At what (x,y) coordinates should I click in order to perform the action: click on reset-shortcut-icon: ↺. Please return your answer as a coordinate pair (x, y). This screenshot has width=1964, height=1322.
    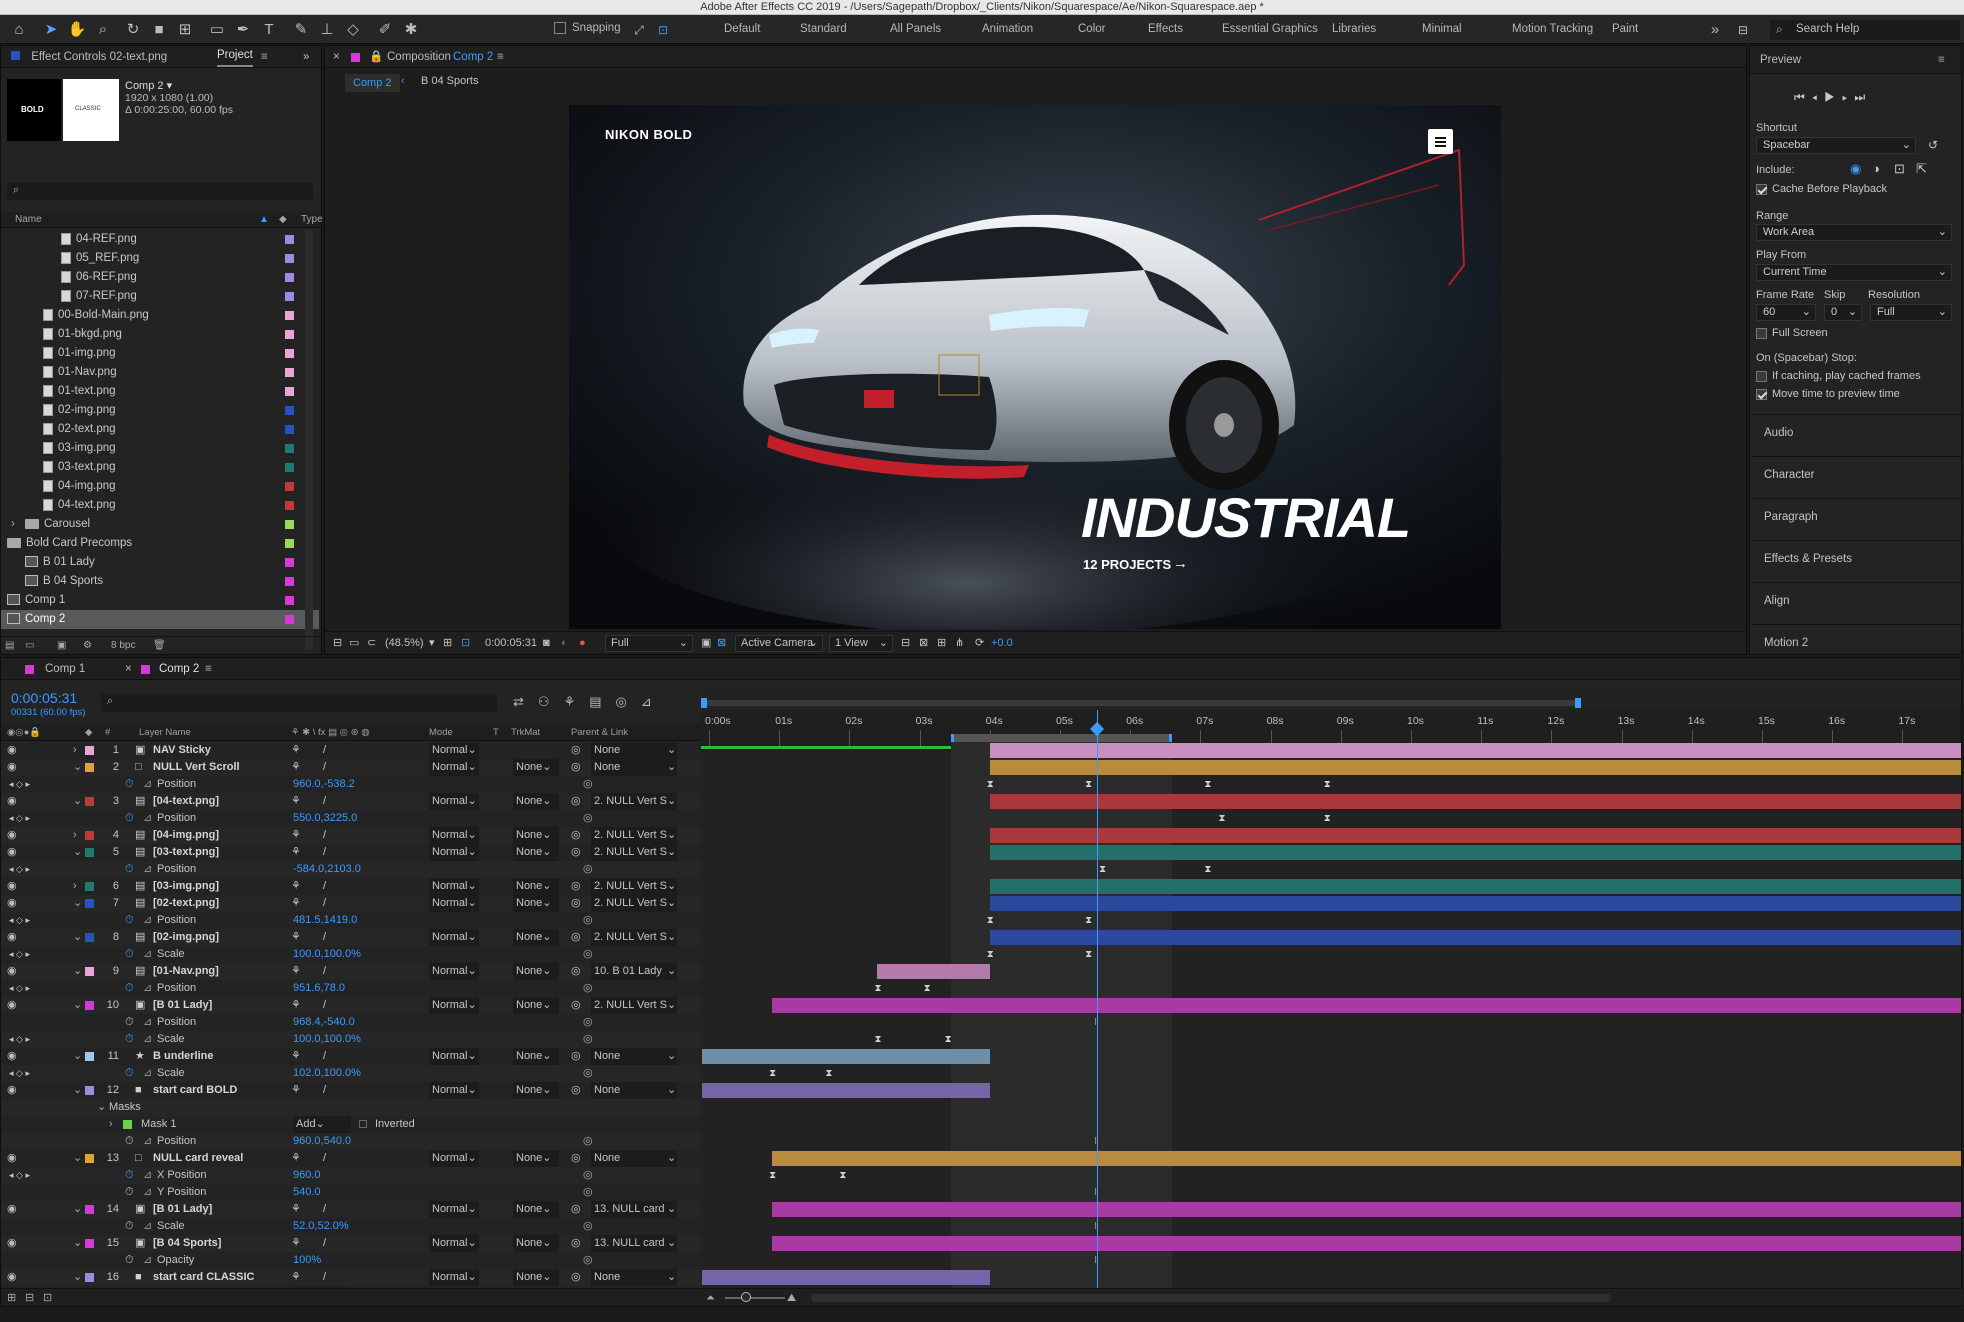
    Looking at the image, I should click on (1933, 145).